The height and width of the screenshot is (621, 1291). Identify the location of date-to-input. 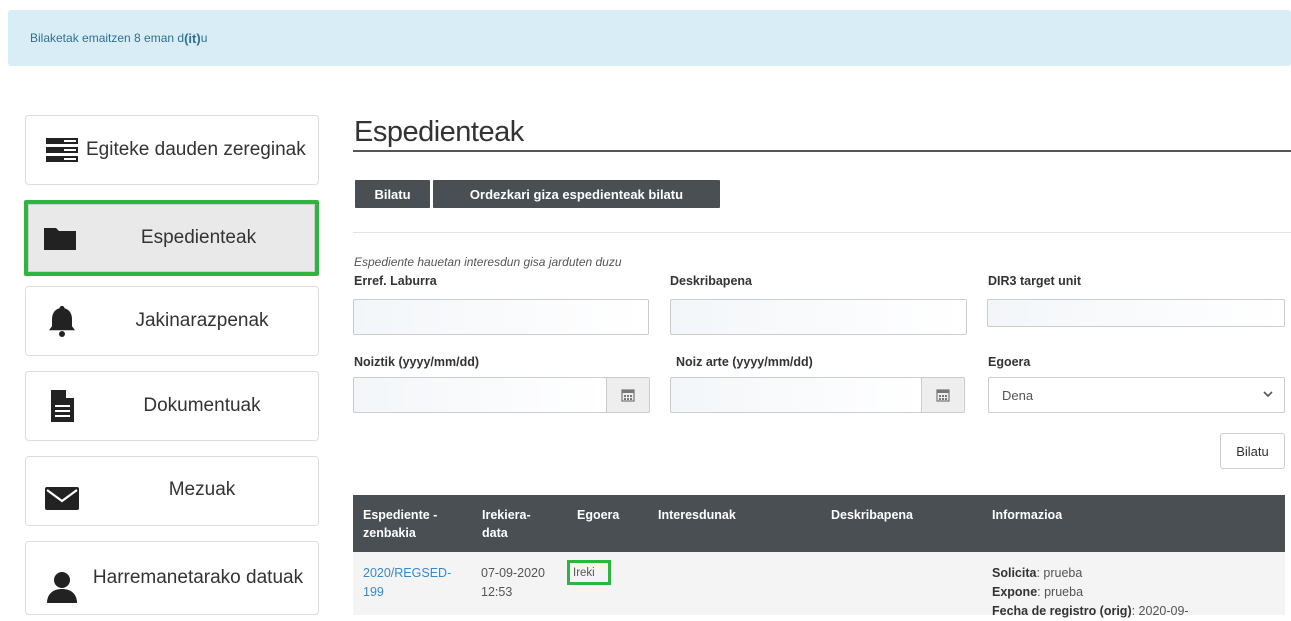
(796, 395).